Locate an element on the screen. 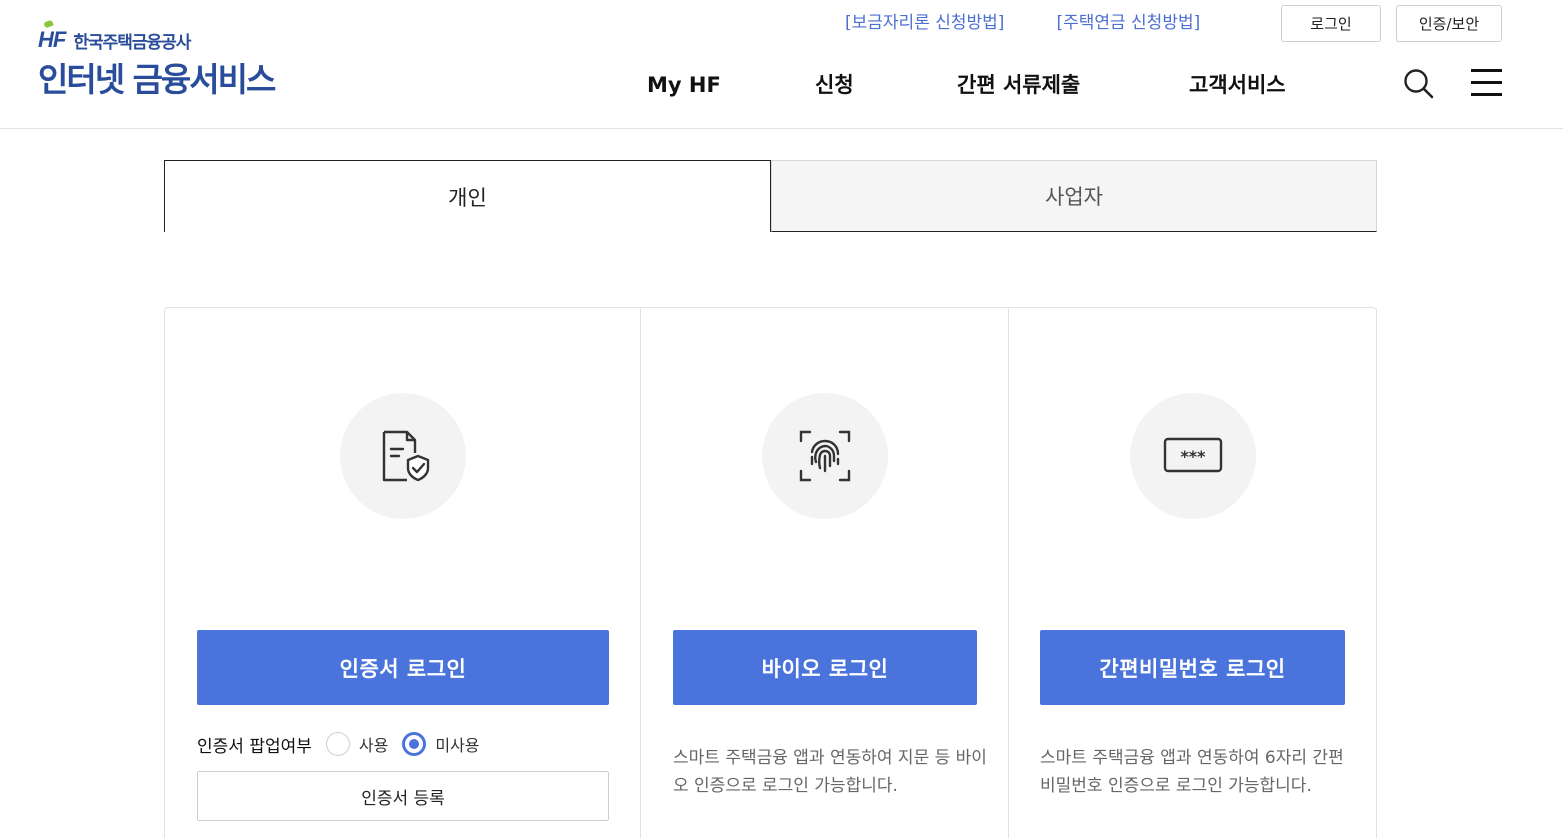 Image resolution: width=1563 pixels, height=838 pixels. search-icon-svg is located at coordinates (1419, 84).